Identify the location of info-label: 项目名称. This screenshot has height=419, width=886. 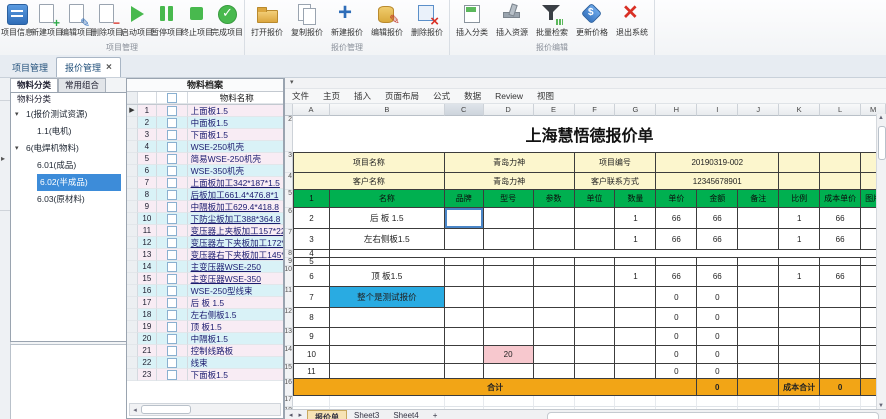
(368, 162).